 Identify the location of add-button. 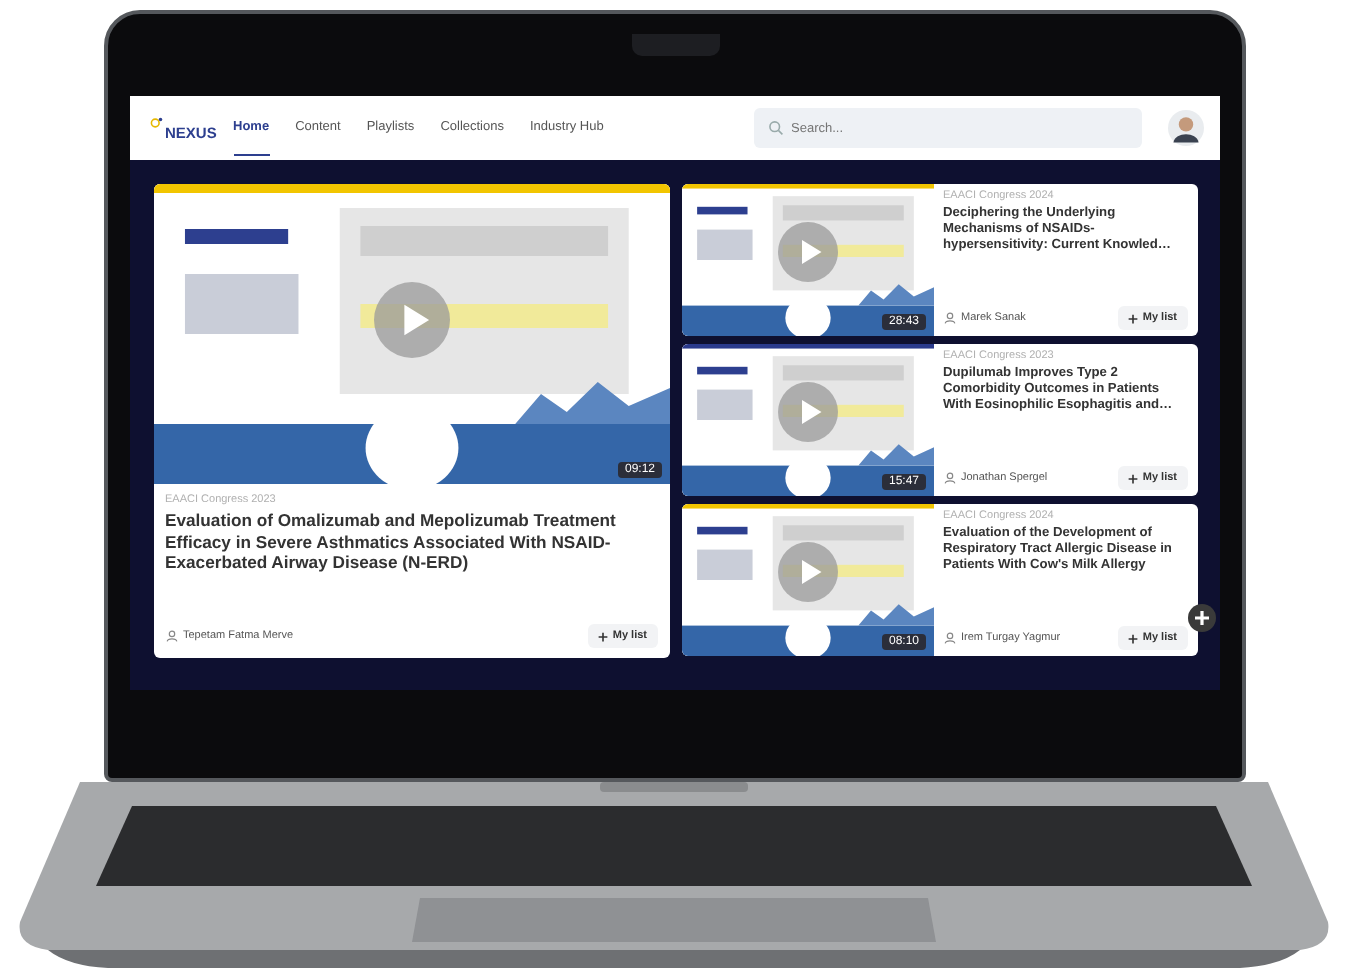
(1201, 618).